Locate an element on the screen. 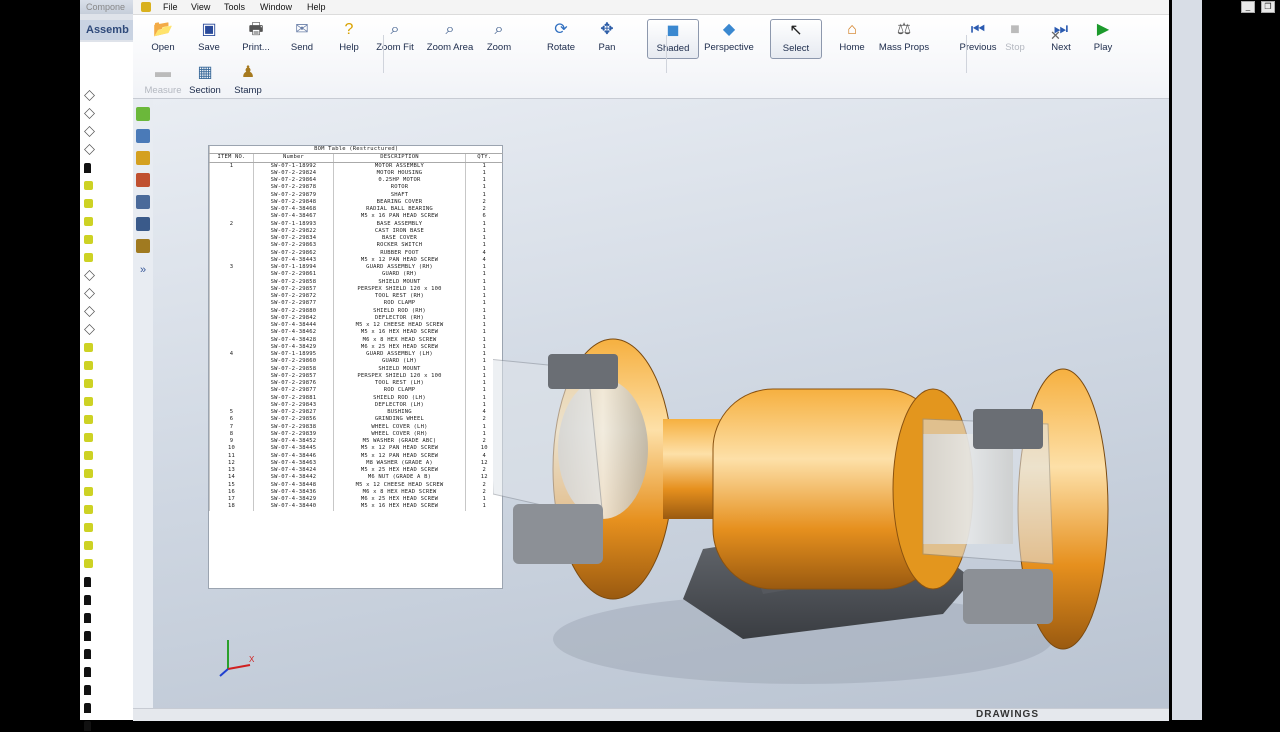  help-button: ? Help is located at coordinates (349, 39).